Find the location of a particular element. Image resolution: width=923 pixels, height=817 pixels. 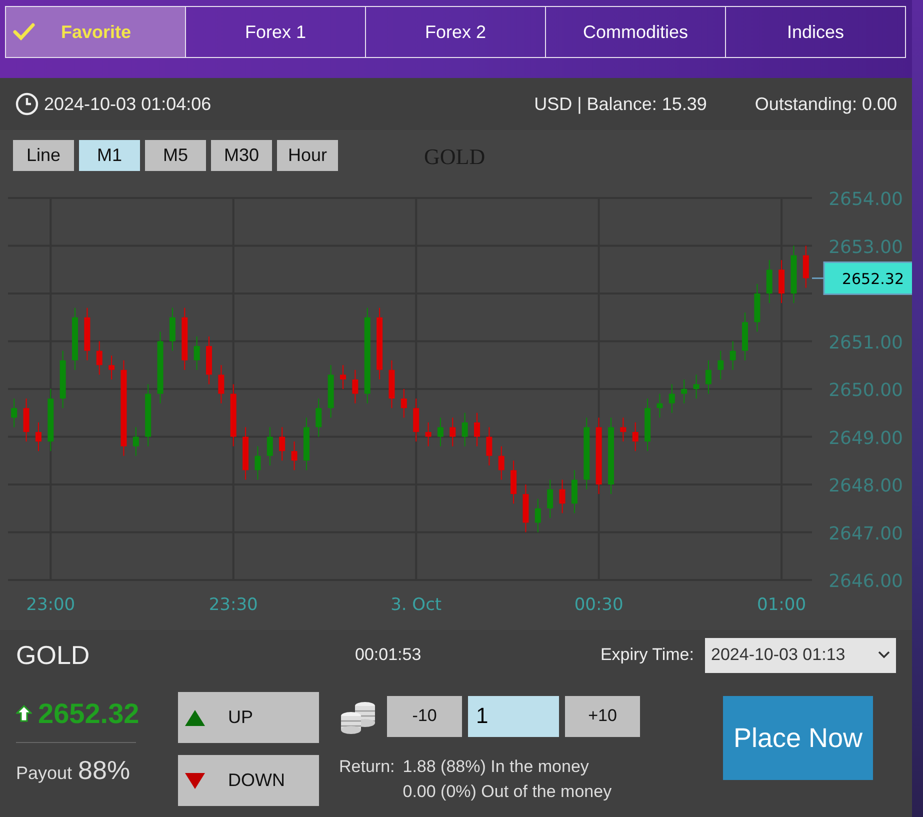

period-button: Hour is located at coordinates (307, 155).